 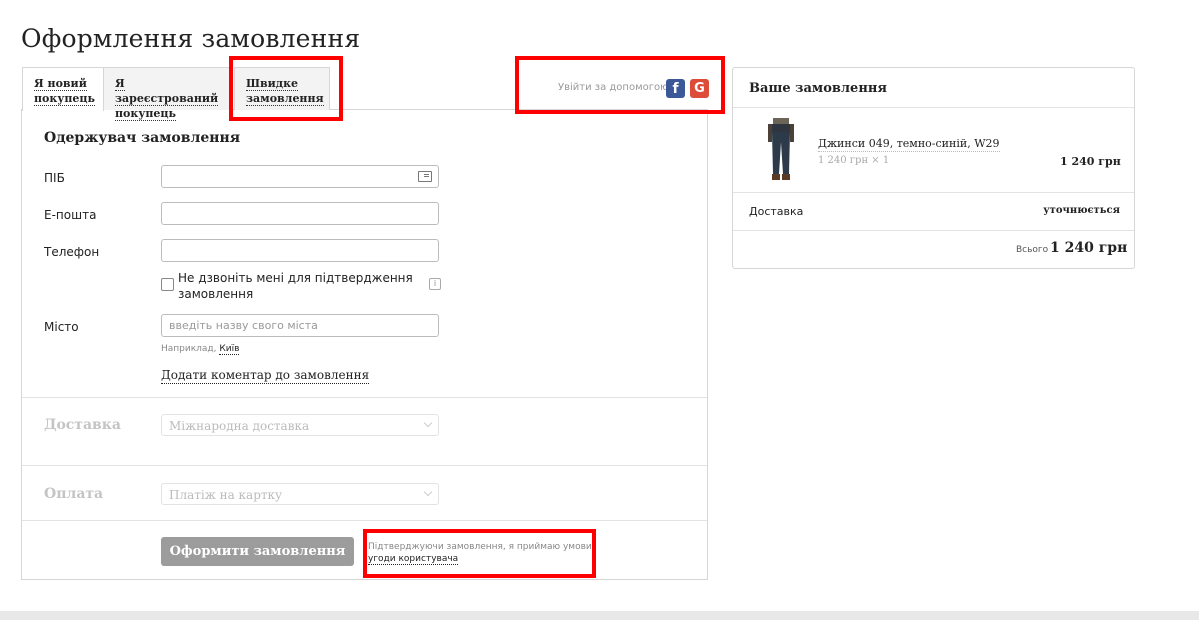 I want to click on delivery-select: Міжнародна доставка, so click(x=300, y=425).